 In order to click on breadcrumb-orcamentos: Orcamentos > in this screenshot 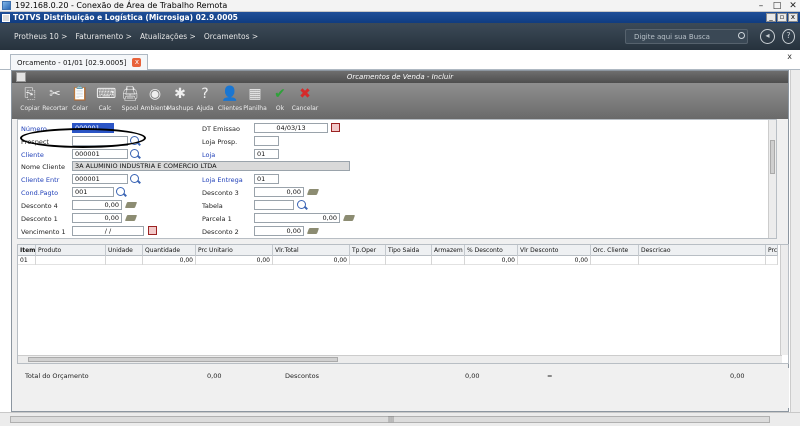, I will do `click(231, 36)`.